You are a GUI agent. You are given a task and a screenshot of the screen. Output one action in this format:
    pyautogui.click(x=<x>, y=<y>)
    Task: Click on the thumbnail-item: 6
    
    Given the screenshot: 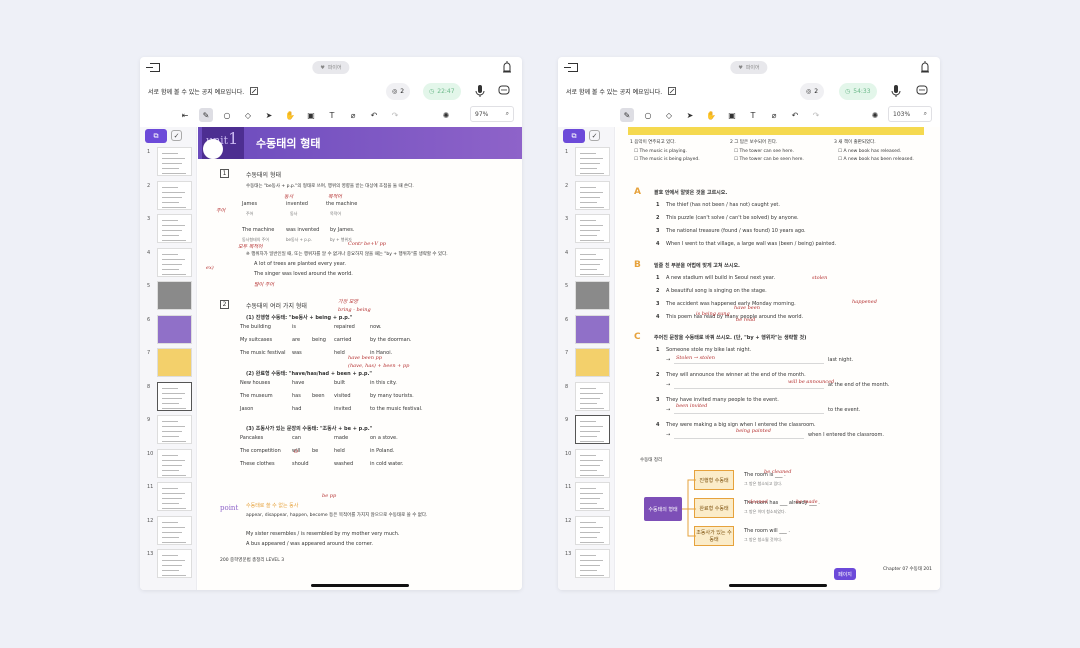 What is the action you would take?
    pyautogui.click(x=168, y=330)
    